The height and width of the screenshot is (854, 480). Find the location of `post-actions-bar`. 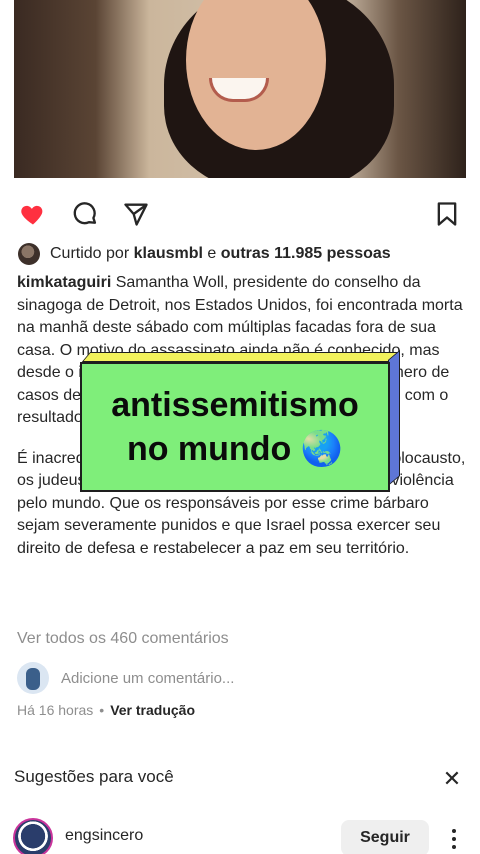

post-actions-bar is located at coordinates (240, 214).